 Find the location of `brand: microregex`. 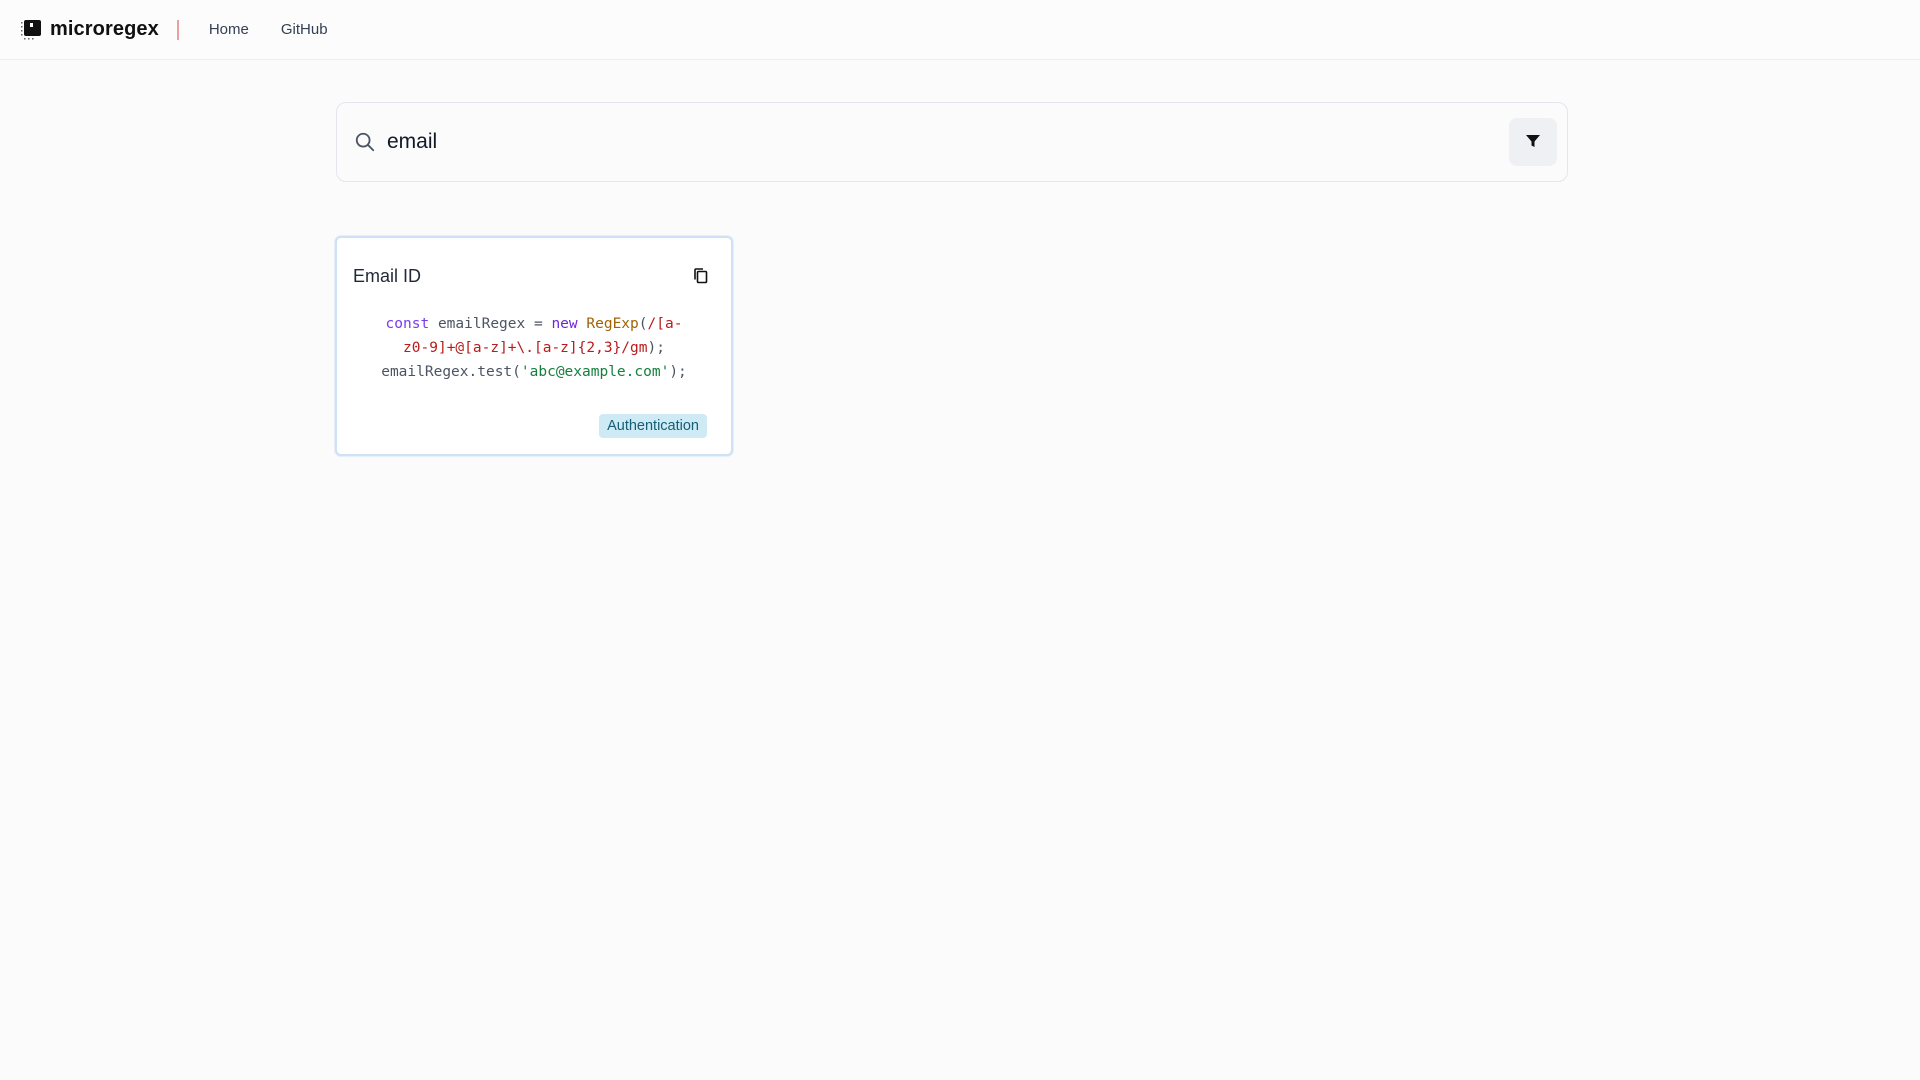

brand: microregex is located at coordinates (89, 29).